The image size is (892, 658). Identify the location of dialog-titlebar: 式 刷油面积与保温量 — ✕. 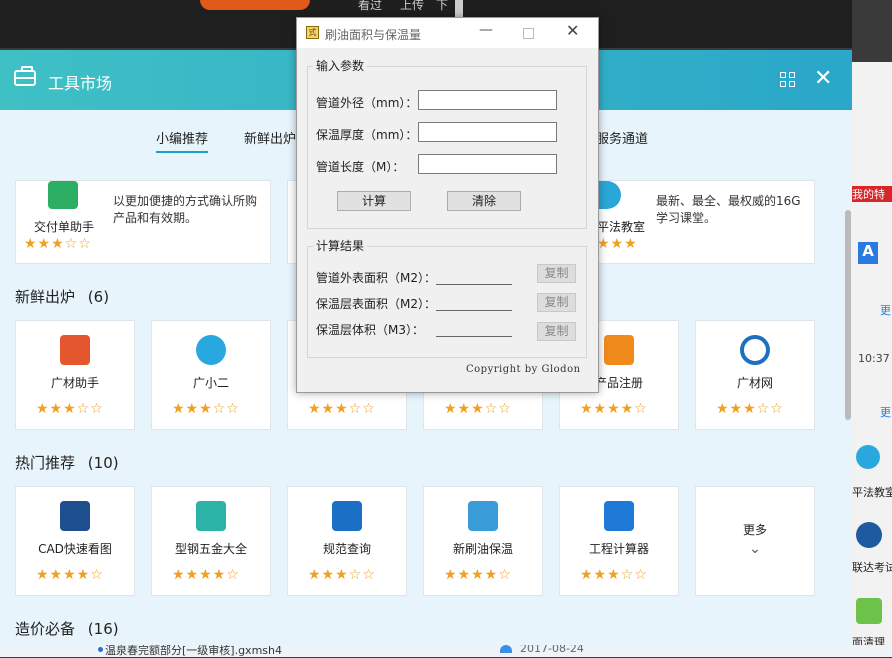
(447, 33).